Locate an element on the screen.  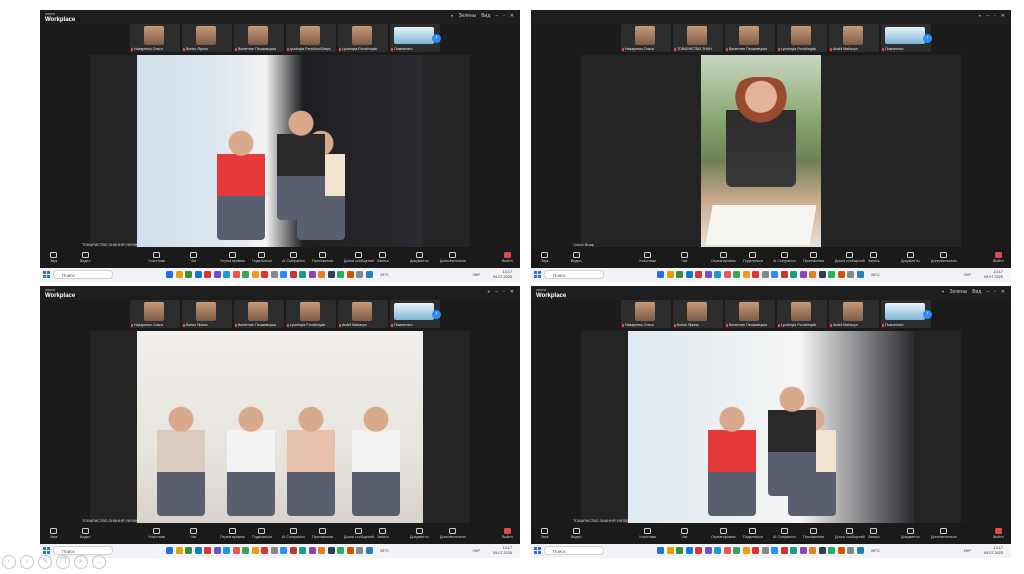
participant-thumbnail: ТОВАРИСТВО ЗНАН is located at coordinates (698, 38).